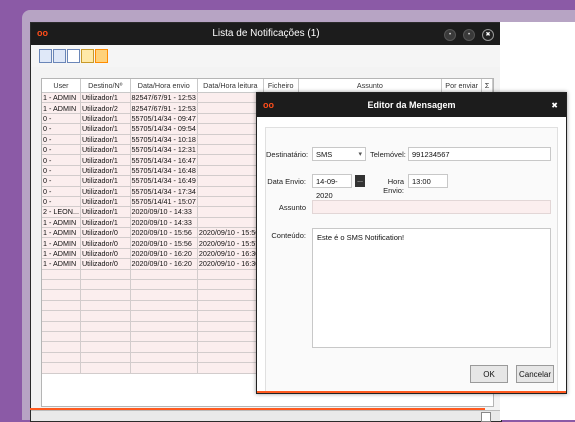  I want to click on table-cell: 55705/14/34 - 16:47, so click(164, 160).